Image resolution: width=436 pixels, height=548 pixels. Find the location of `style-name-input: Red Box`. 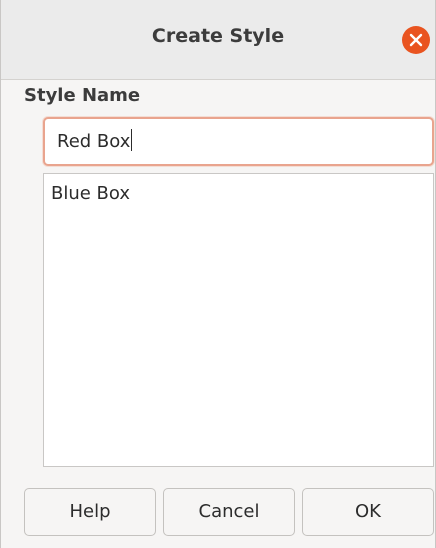

style-name-input: Red Box is located at coordinates (238, 141).